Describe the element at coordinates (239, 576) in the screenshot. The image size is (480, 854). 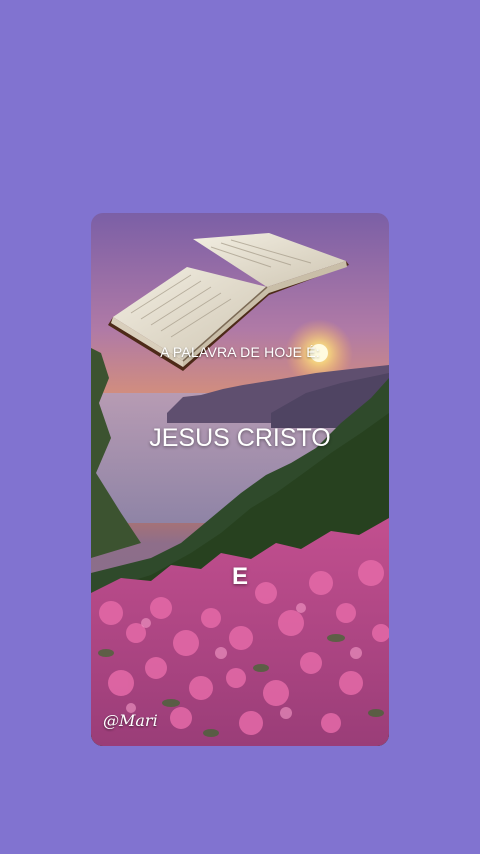
I see `animated-word-text: E` at that location.